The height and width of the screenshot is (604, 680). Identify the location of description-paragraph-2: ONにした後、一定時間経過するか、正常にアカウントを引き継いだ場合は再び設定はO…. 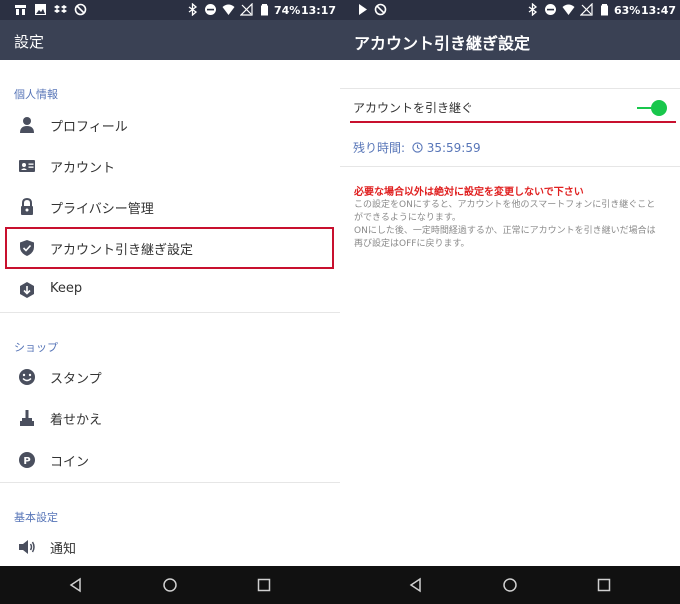
(505, 237).